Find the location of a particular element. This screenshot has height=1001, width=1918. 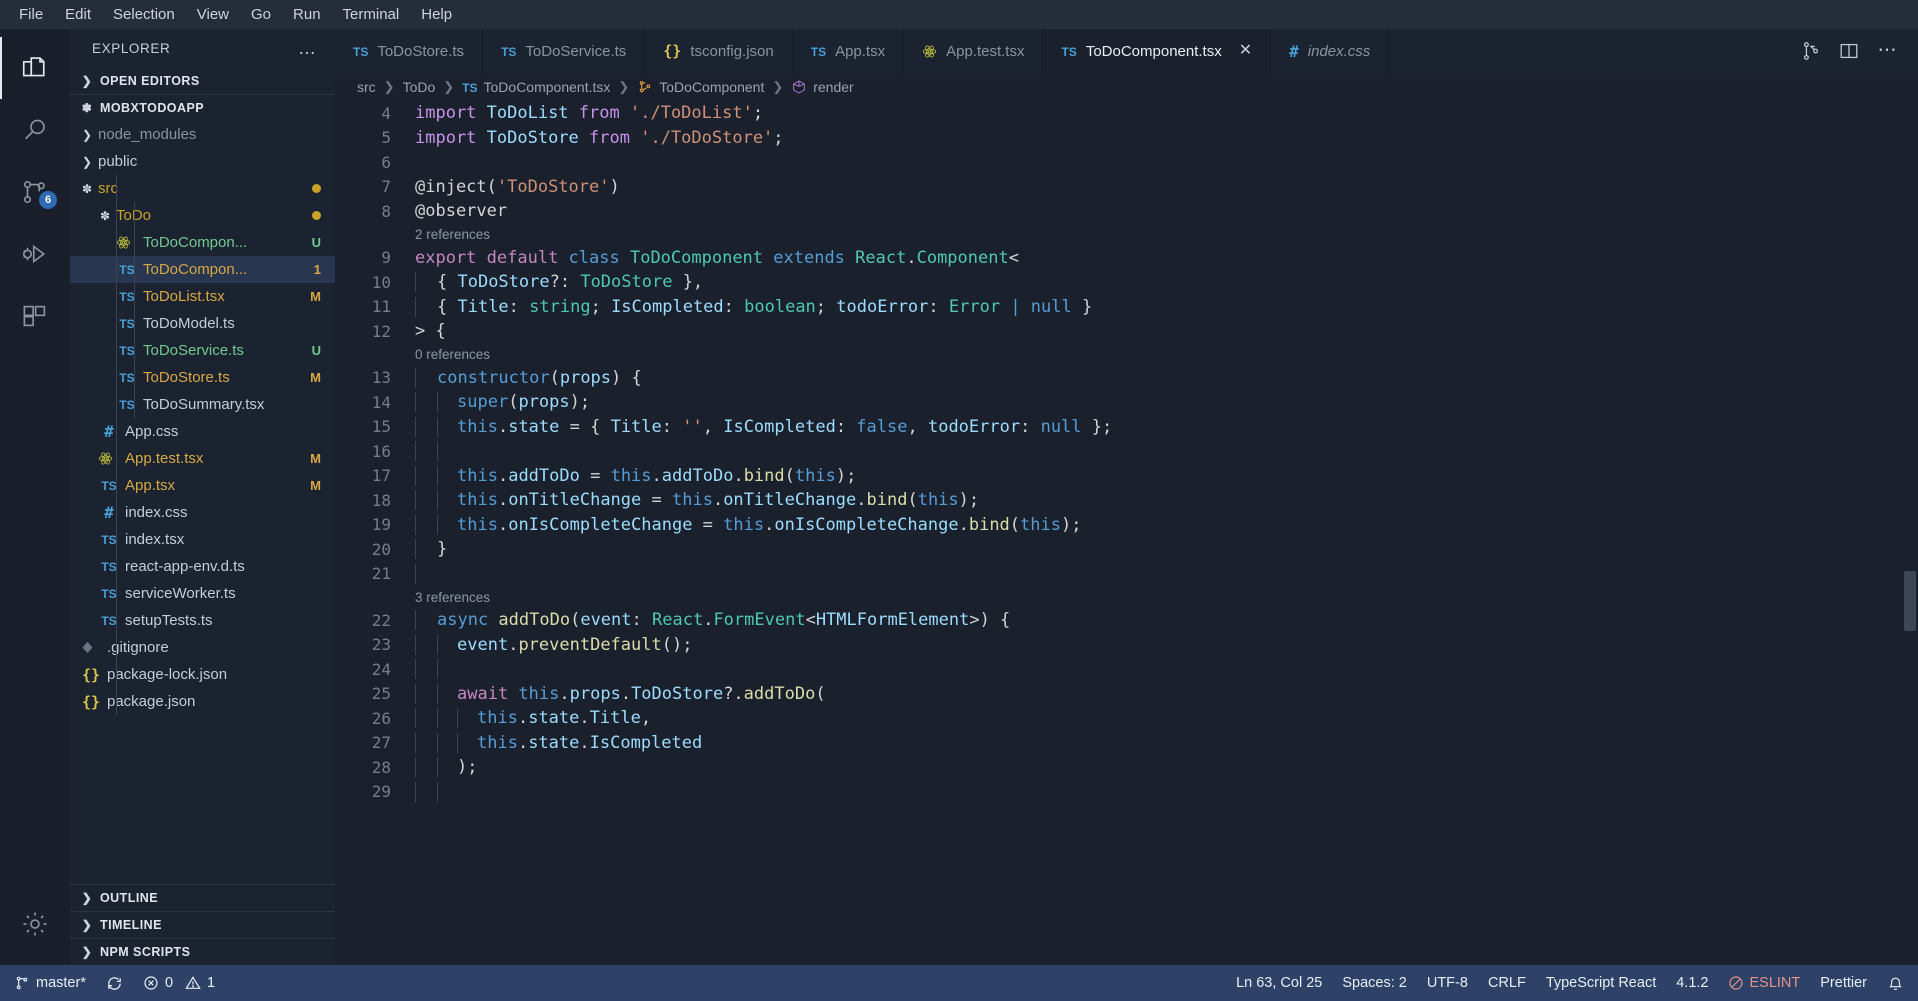

tree-folder-ToDo: ✽ ToDo is located at coordinates (202, 215).